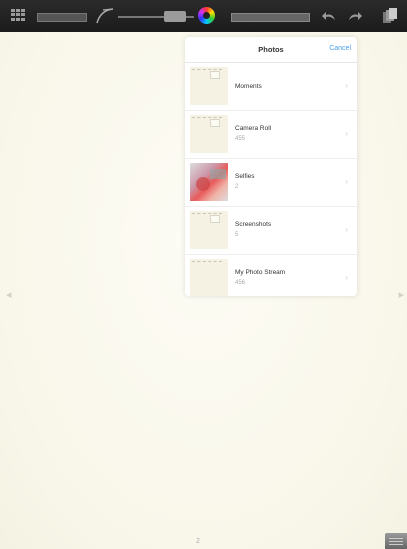 The height and width of the screenshot is (549, 407). What do you see at coordinates (271, 50) in the screenshot?
I see `popover-header: Photos Cancel` at bounding box center [271, 50].